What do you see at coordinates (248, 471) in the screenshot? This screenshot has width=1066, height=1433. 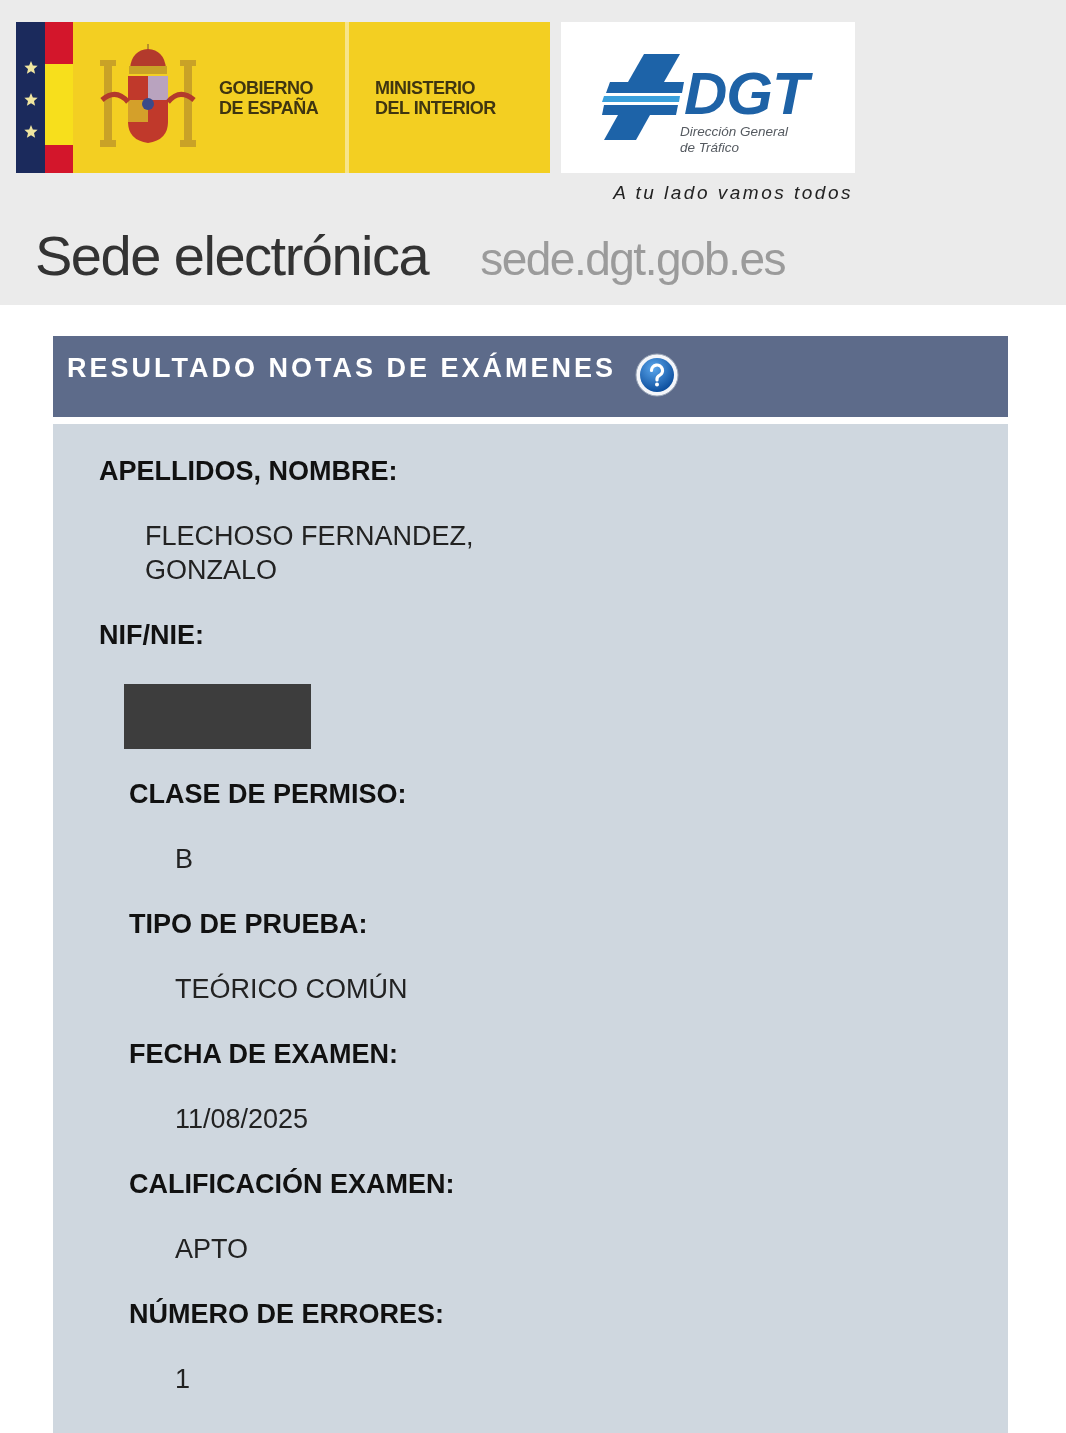 I see `field-label: APELLIDOS, NOMBRE:` at bounding box center [248, 471].